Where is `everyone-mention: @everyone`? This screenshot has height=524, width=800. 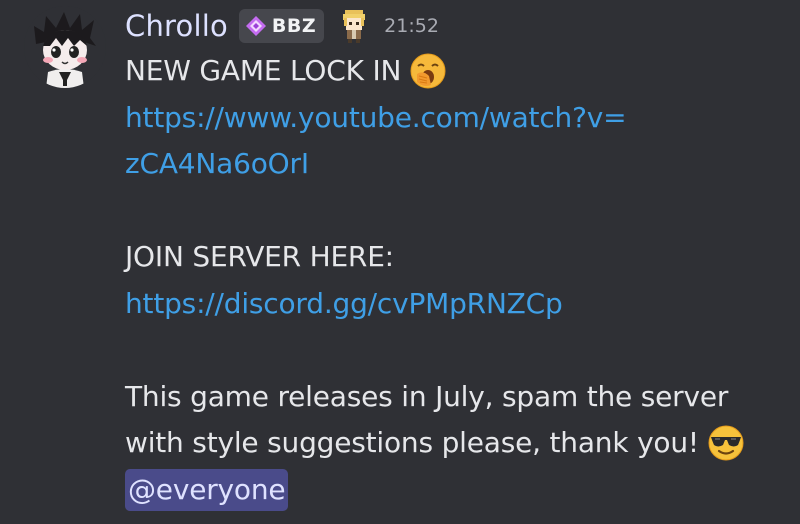 everyone-mention: @everyone is located at coordinates (207, 489).